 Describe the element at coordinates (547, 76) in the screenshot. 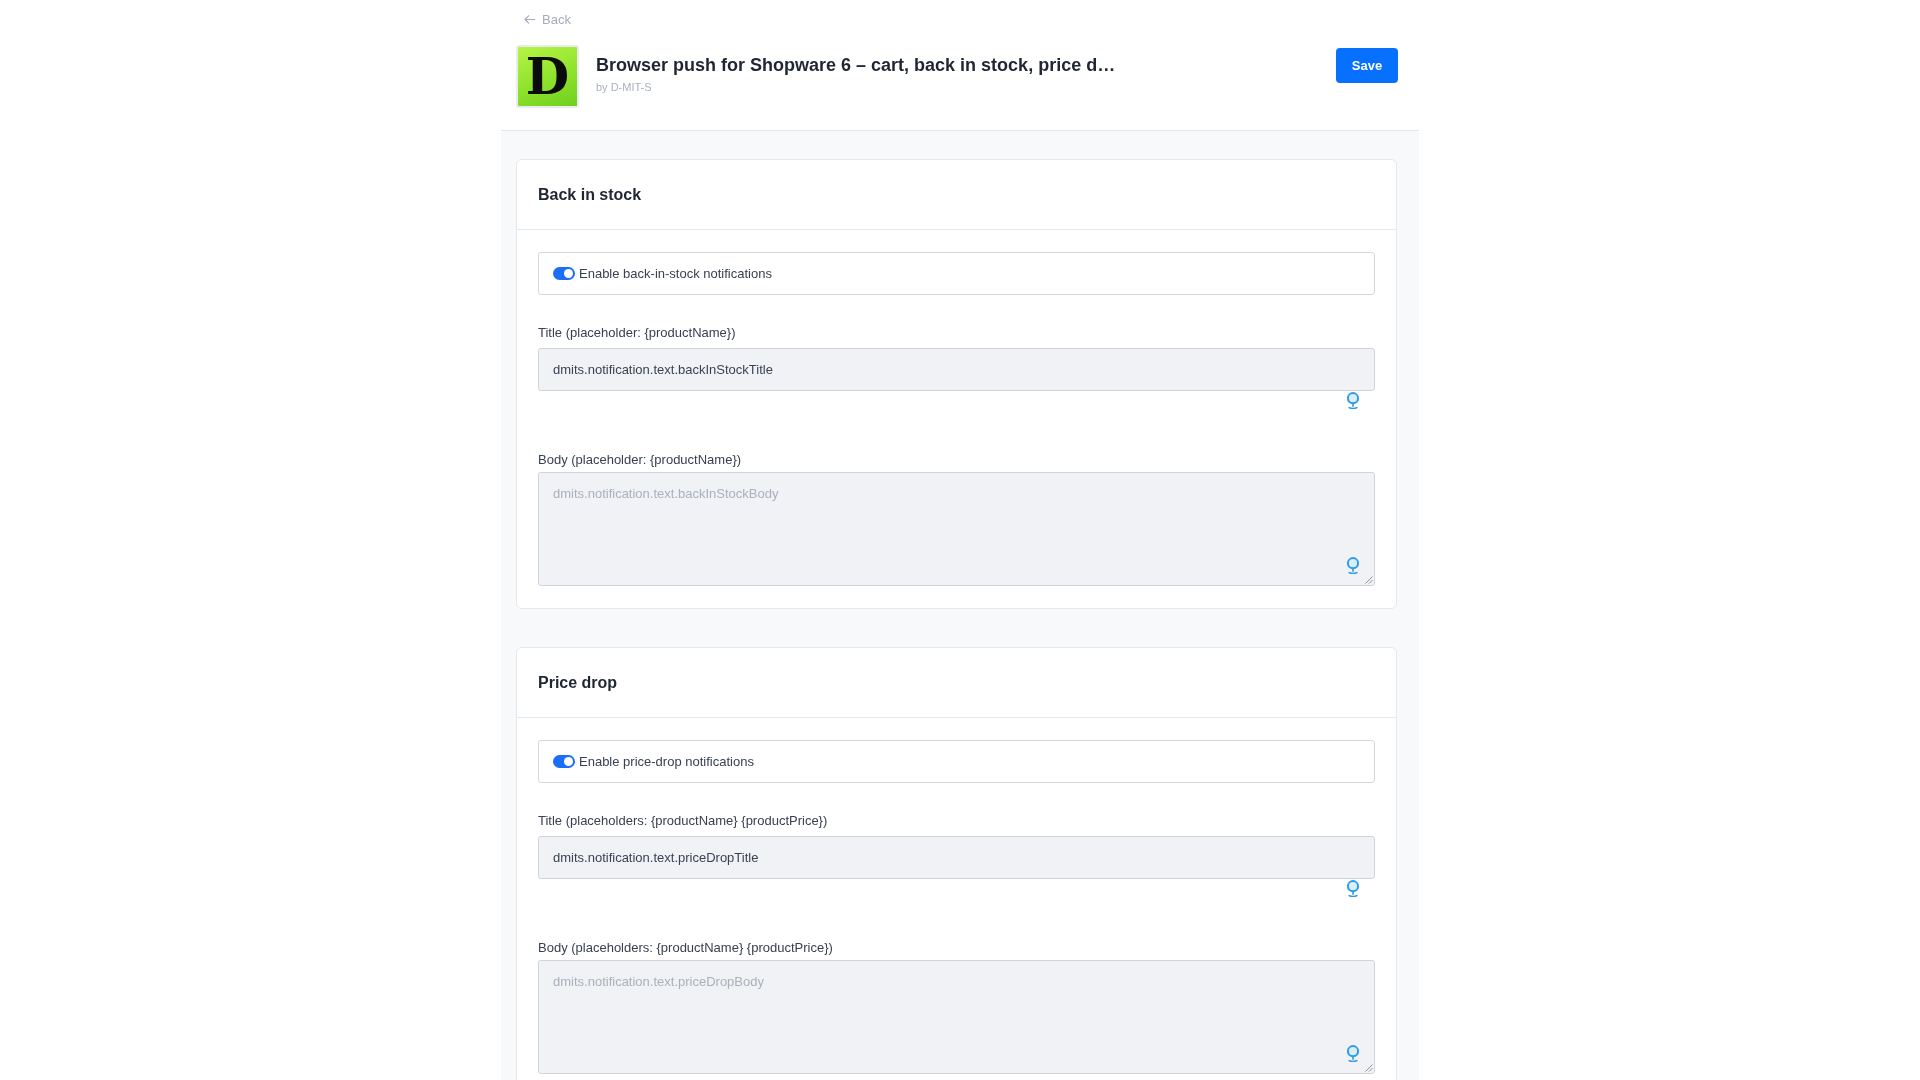

I see `app-logo: D` at that location.